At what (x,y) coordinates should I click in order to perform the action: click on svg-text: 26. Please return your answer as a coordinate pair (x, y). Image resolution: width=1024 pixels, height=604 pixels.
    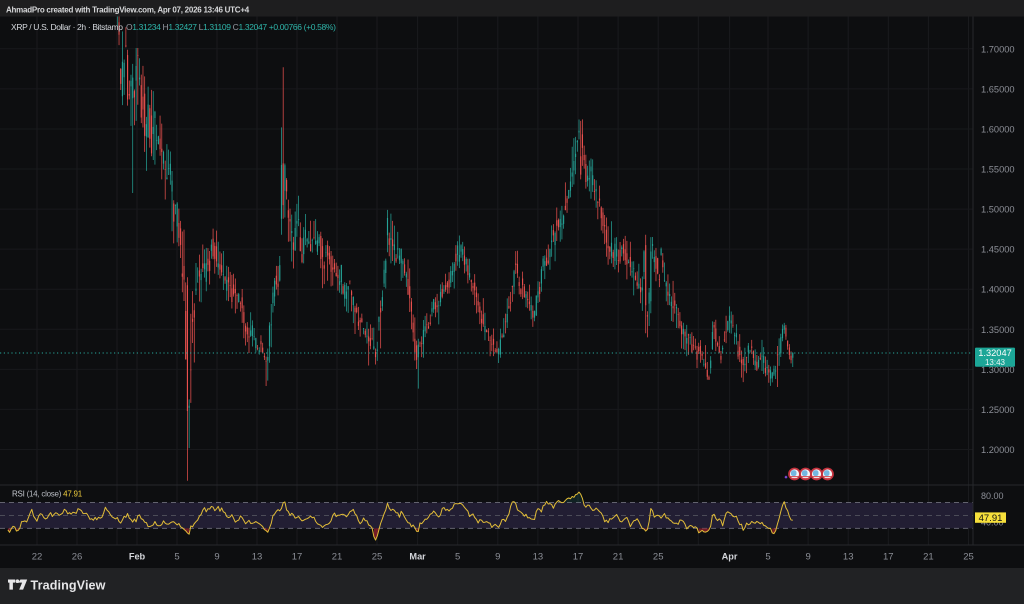
    Looking at the image, I should click on (77, 556).